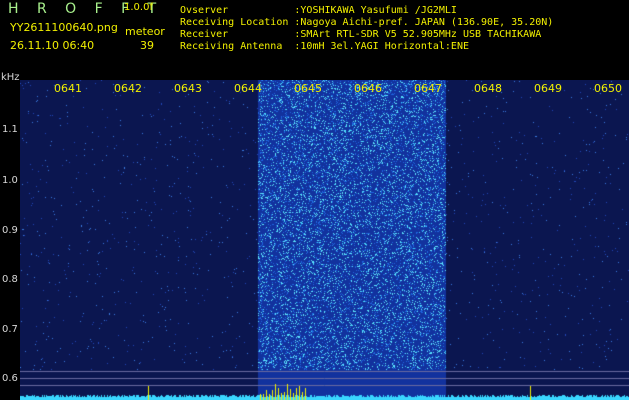  Describe the element at coordinates (188, 88) in the screenshot. I see `time-tick-label: 0643` at that location.